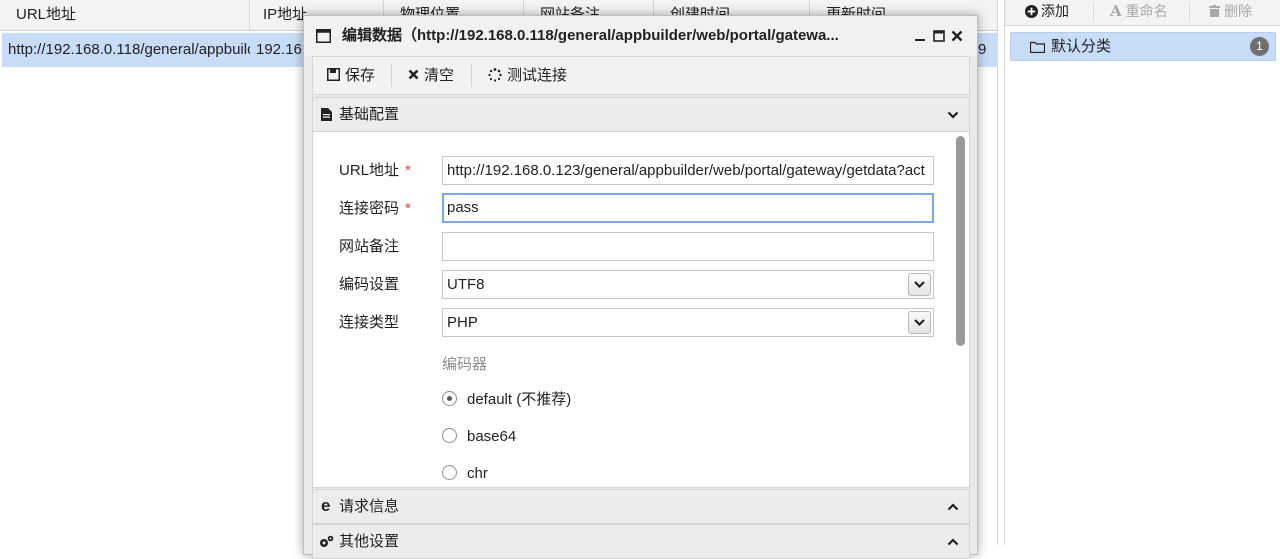 This screenshot has width=1280, height=559. I want to click on add-category-label: 添加, so click(1055, 11).